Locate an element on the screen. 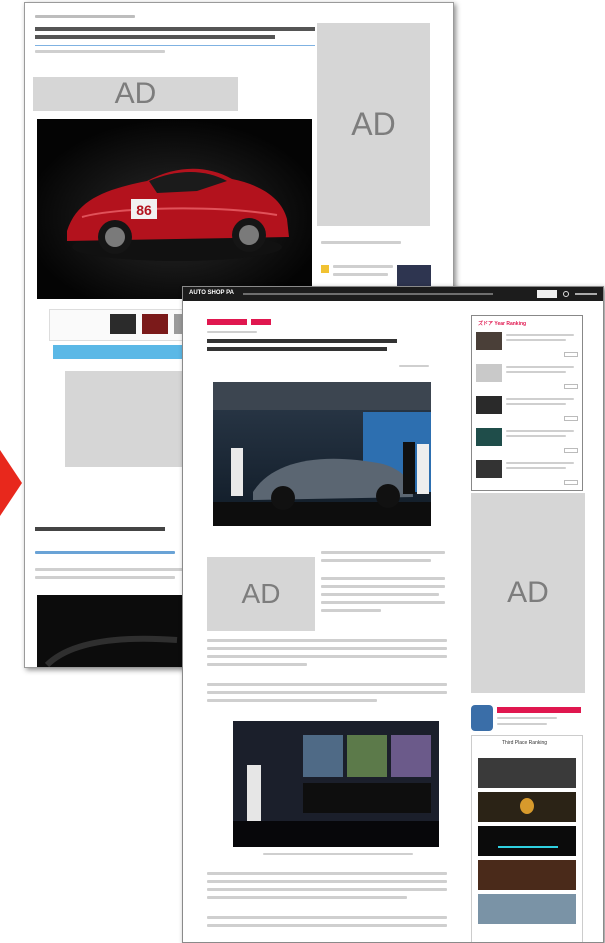 Image resolution: width=605 pixels, height=943 pixels. arrow-icon is located at coordinates (11, 483).